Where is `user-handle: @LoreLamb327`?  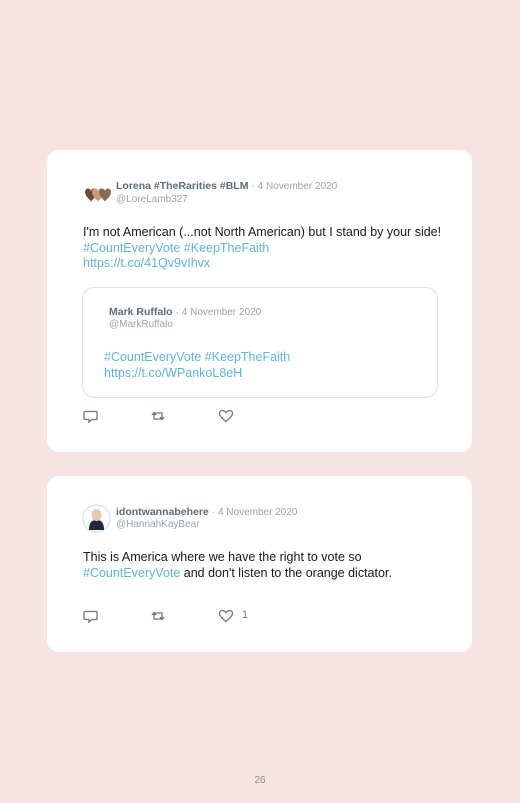
user-handle: @LoreLamb327 is located at coordinates (152, 199).